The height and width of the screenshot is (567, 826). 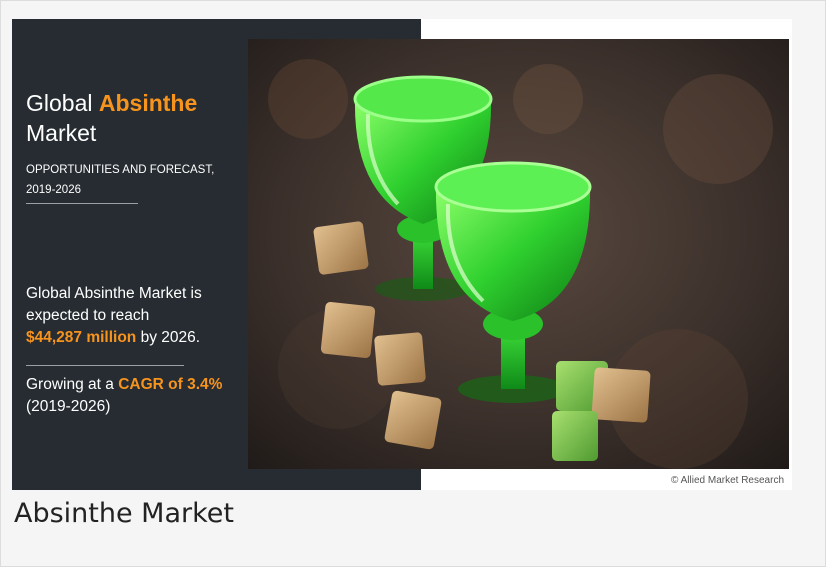 I want to click on stat-line-2: expected to reach, so click(x=88, y=315).